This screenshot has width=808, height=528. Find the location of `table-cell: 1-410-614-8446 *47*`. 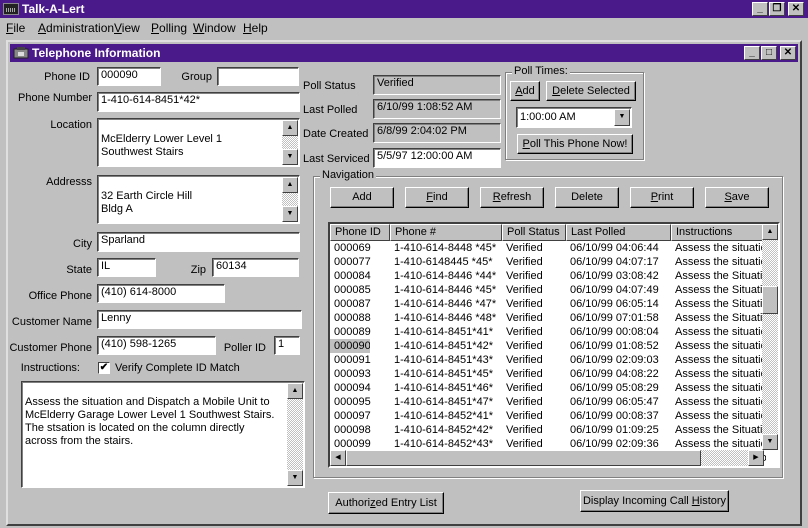

table-cell: 1-410-614-8446 *47* is located at coordinates (445, 304).